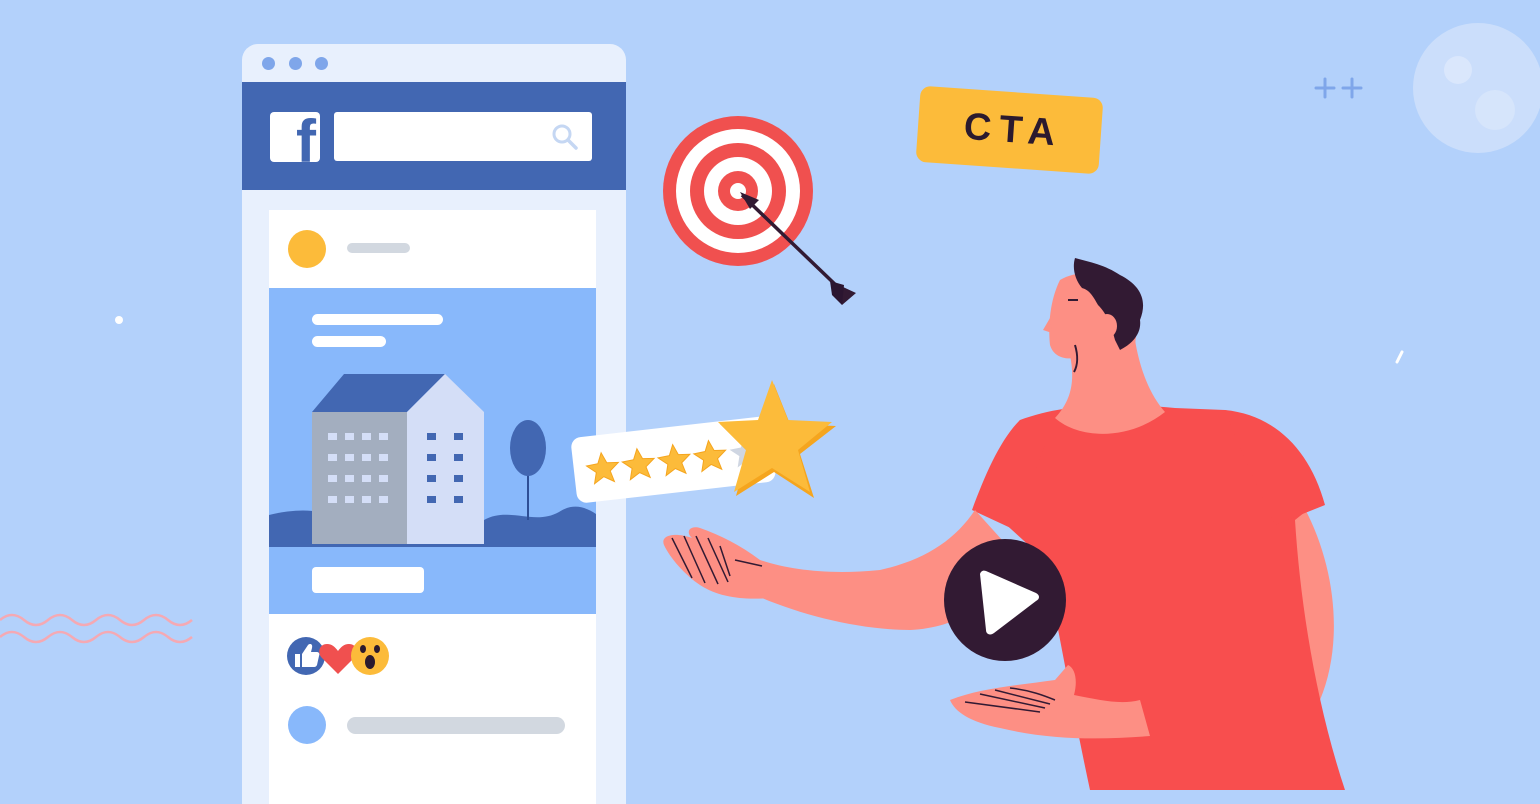  I want to click on love-icon, so click(338, 659).